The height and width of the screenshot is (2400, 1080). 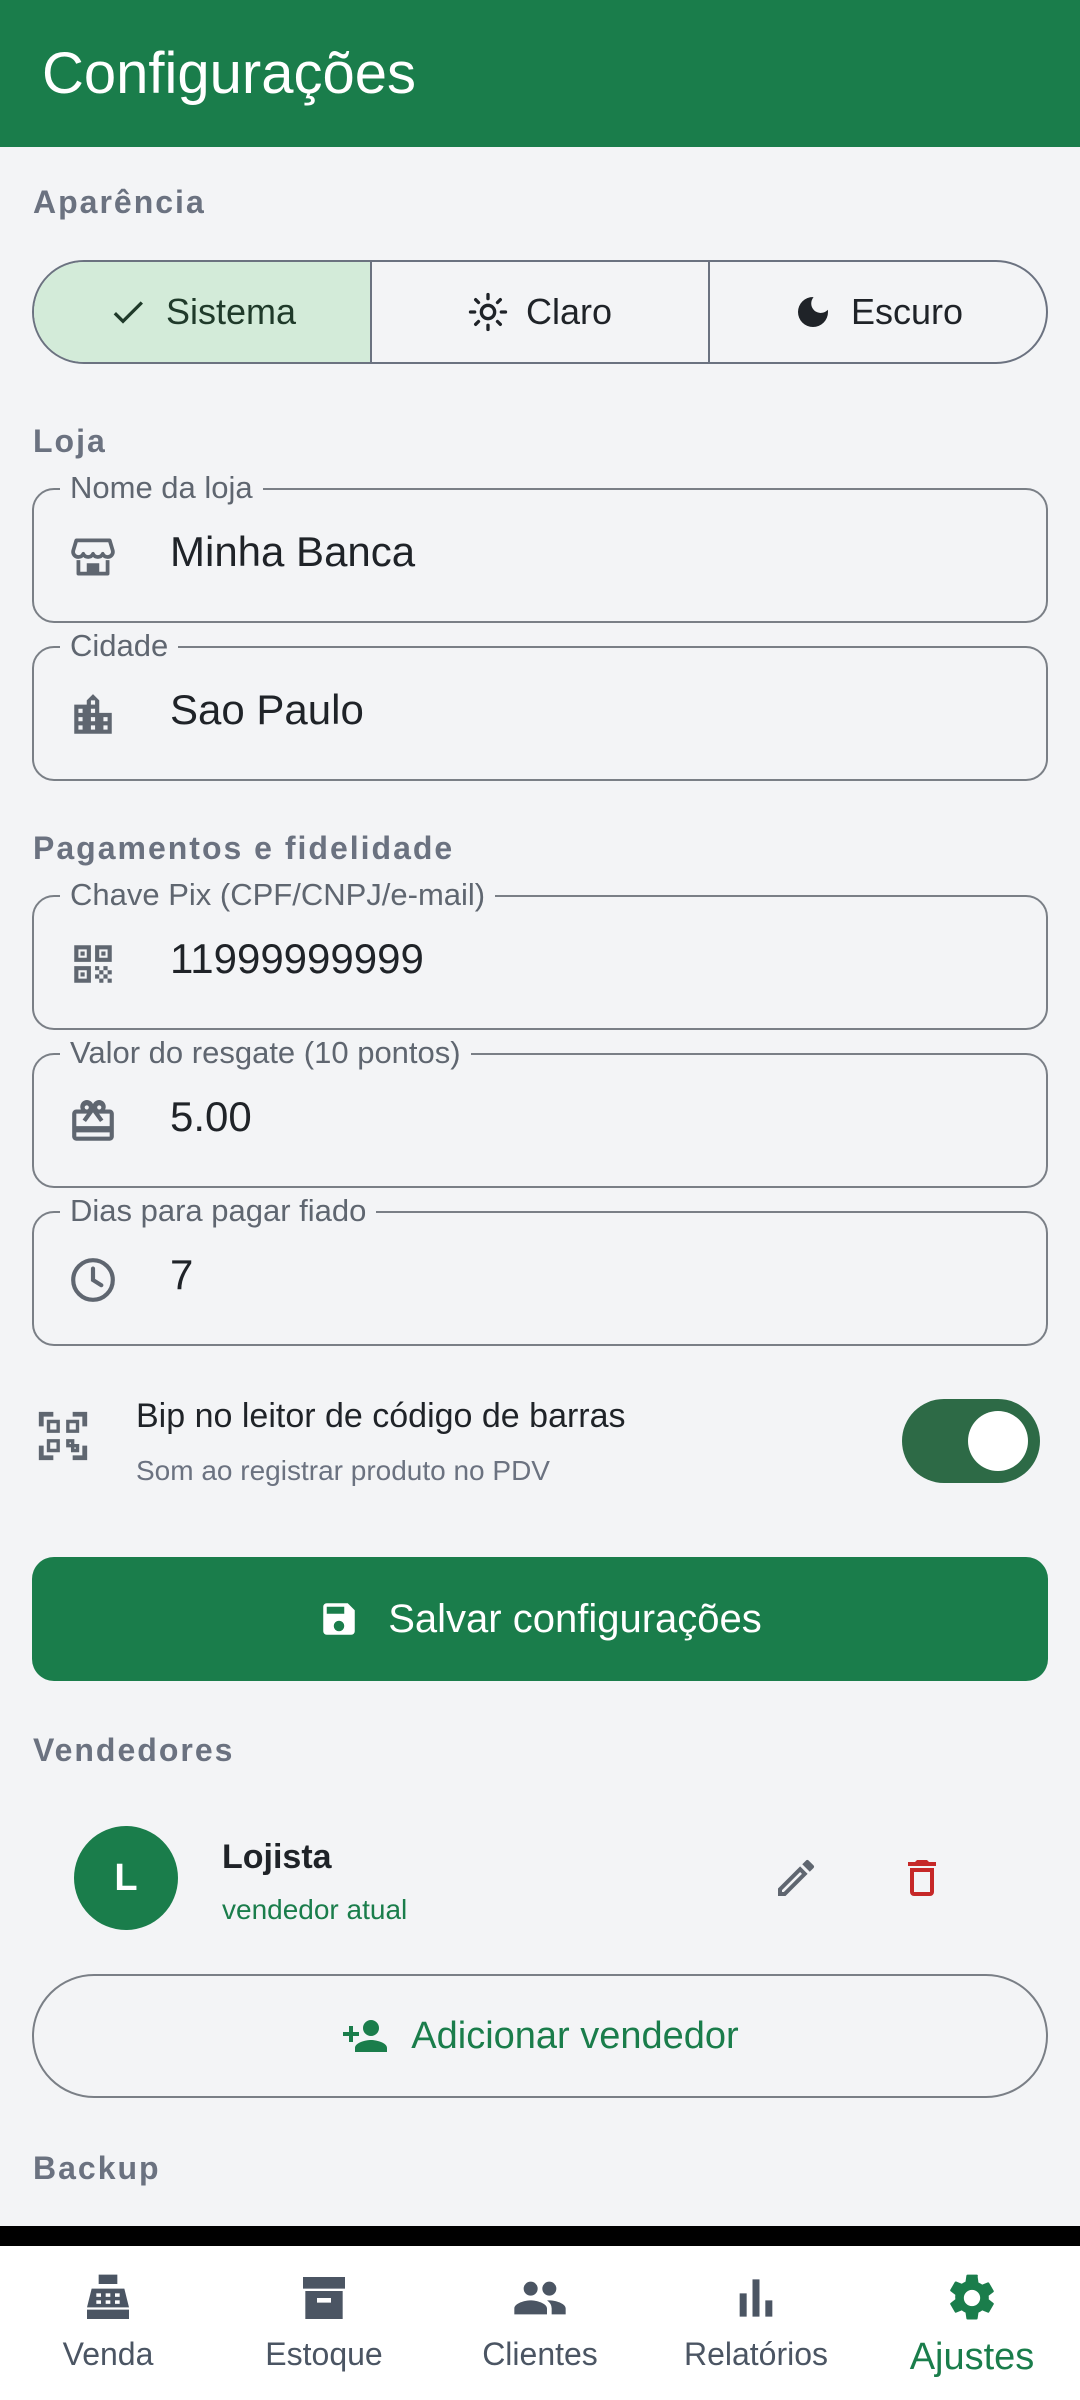 I want to click on add-seller-label: Adicionar vendedor, so click(x=575, y=2035).